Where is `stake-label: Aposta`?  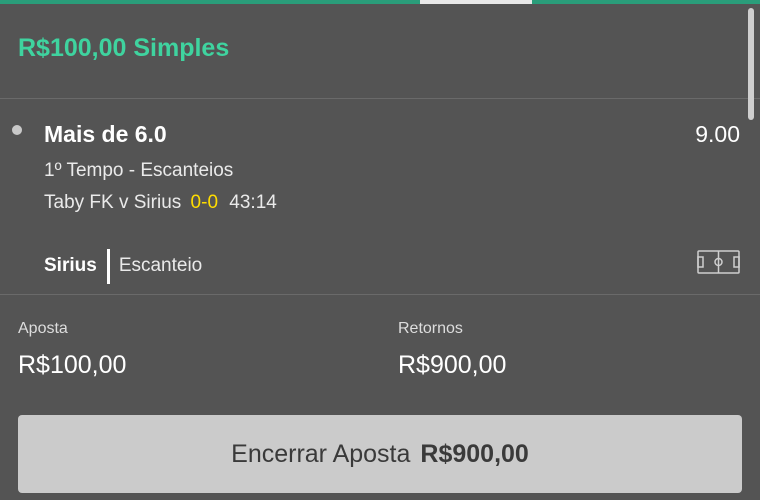 stake-label: Aposta is located at coordinates (43, 328).